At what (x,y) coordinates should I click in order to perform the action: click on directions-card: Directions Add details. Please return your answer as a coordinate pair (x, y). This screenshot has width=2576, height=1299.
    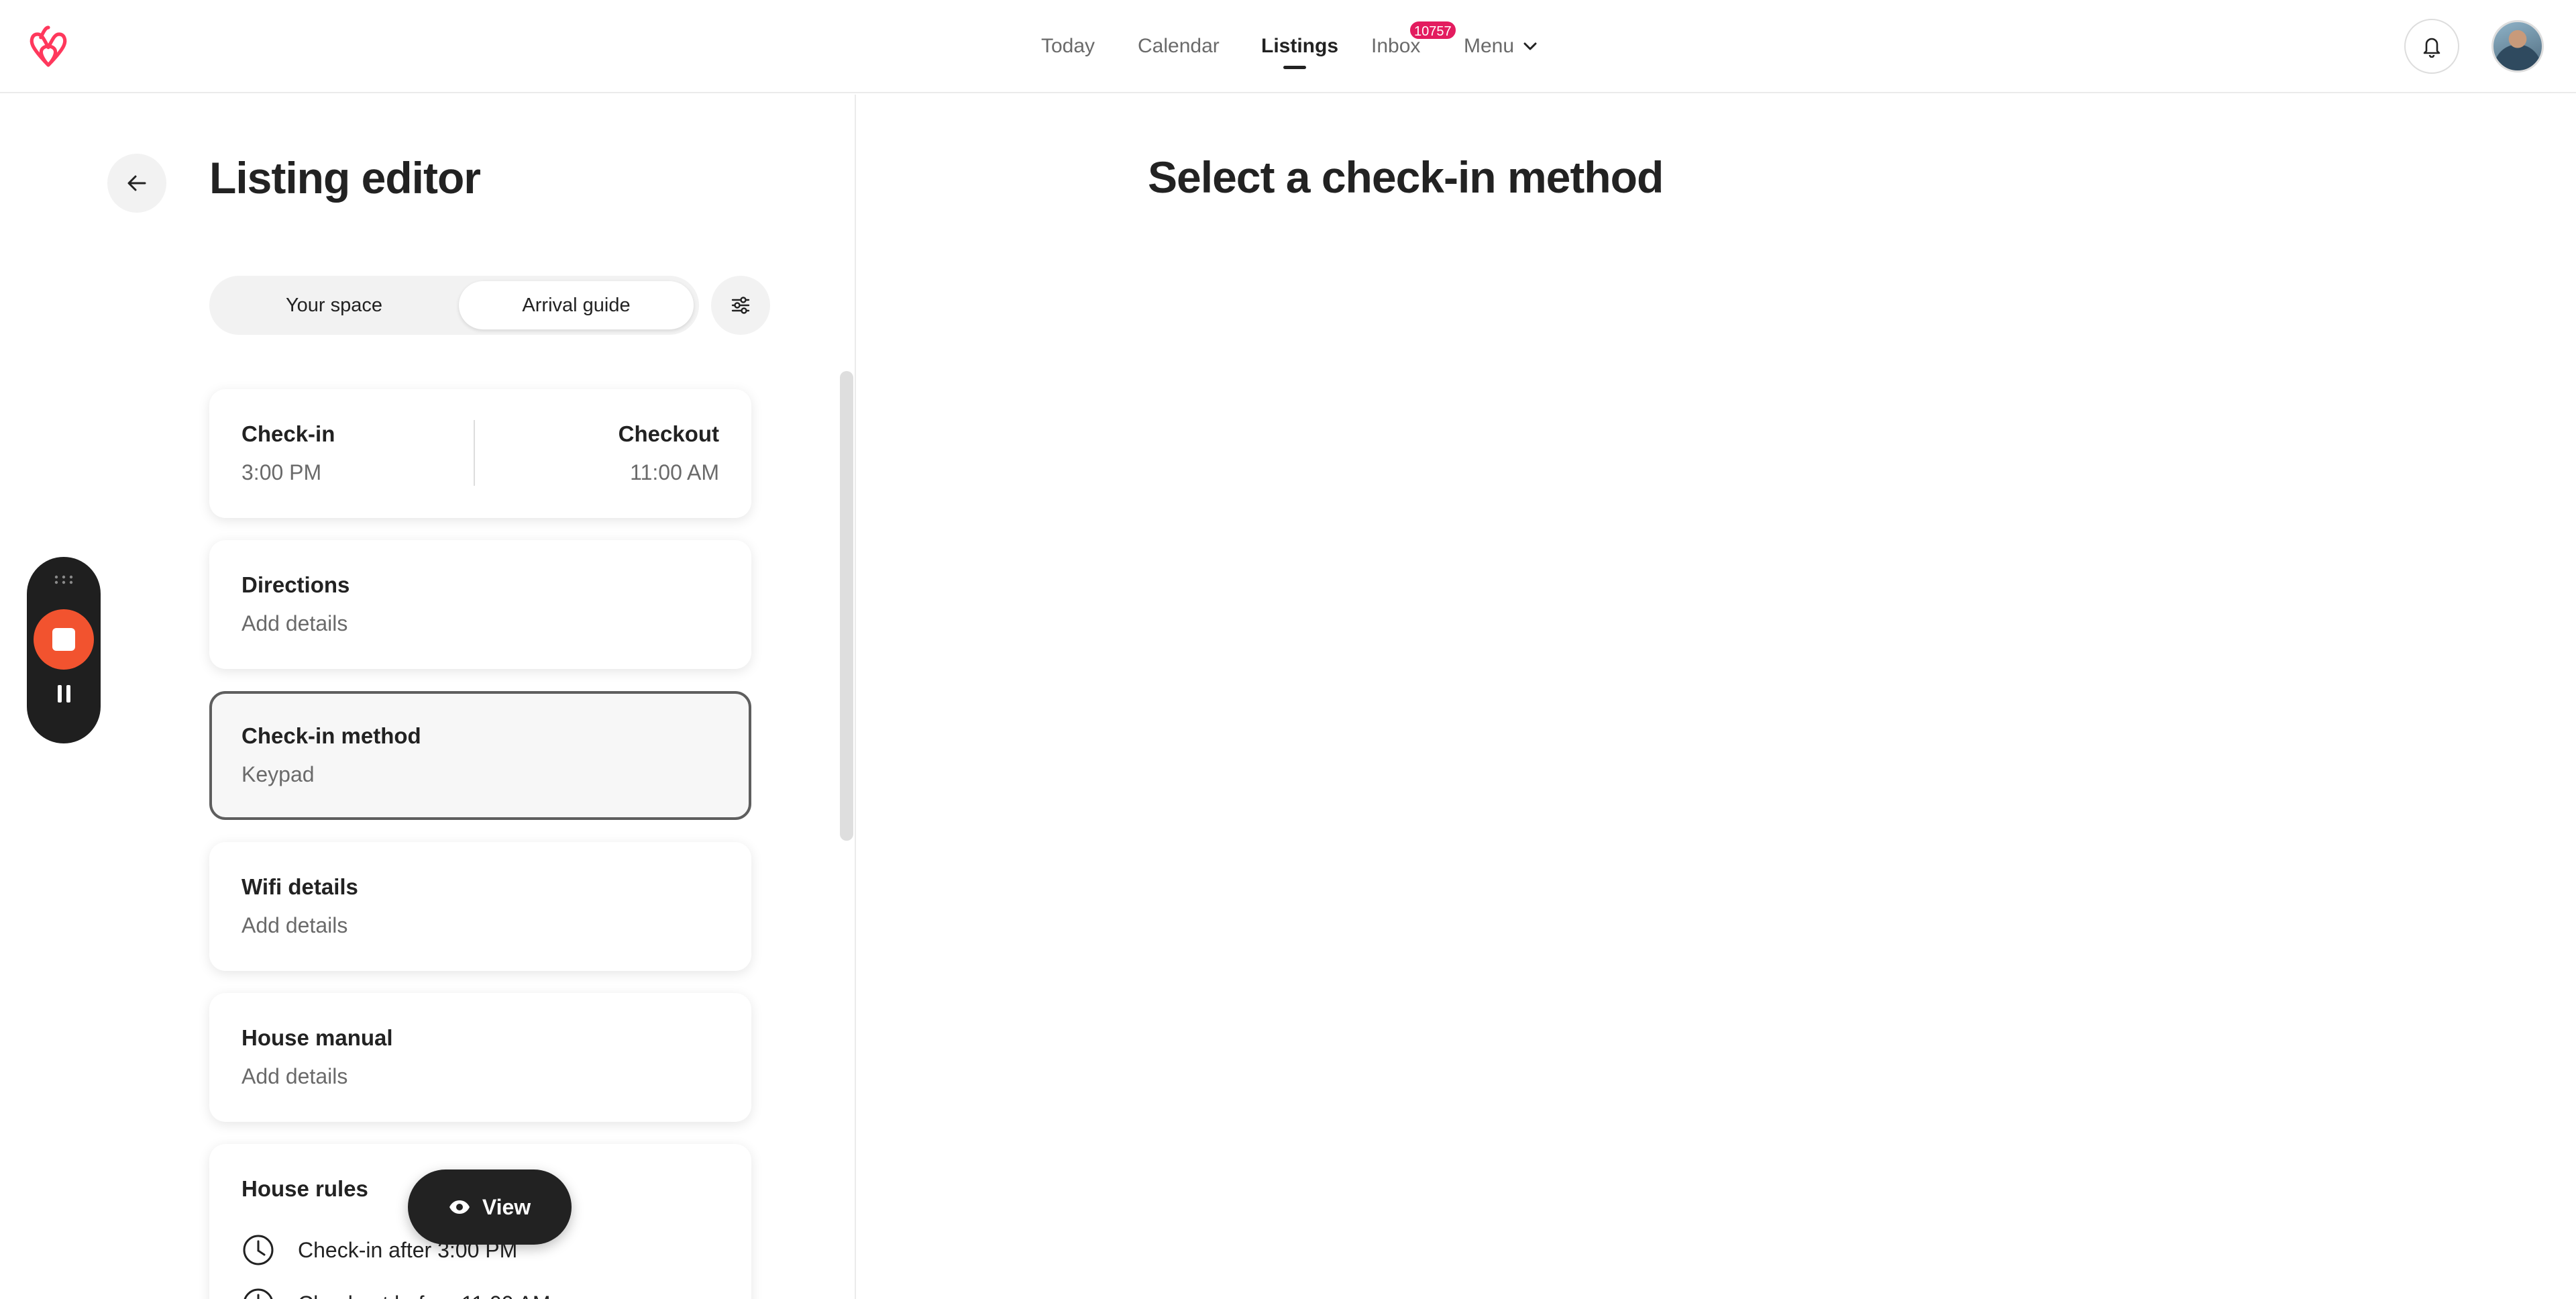
    Looking at the image, I should click on (480, 604).